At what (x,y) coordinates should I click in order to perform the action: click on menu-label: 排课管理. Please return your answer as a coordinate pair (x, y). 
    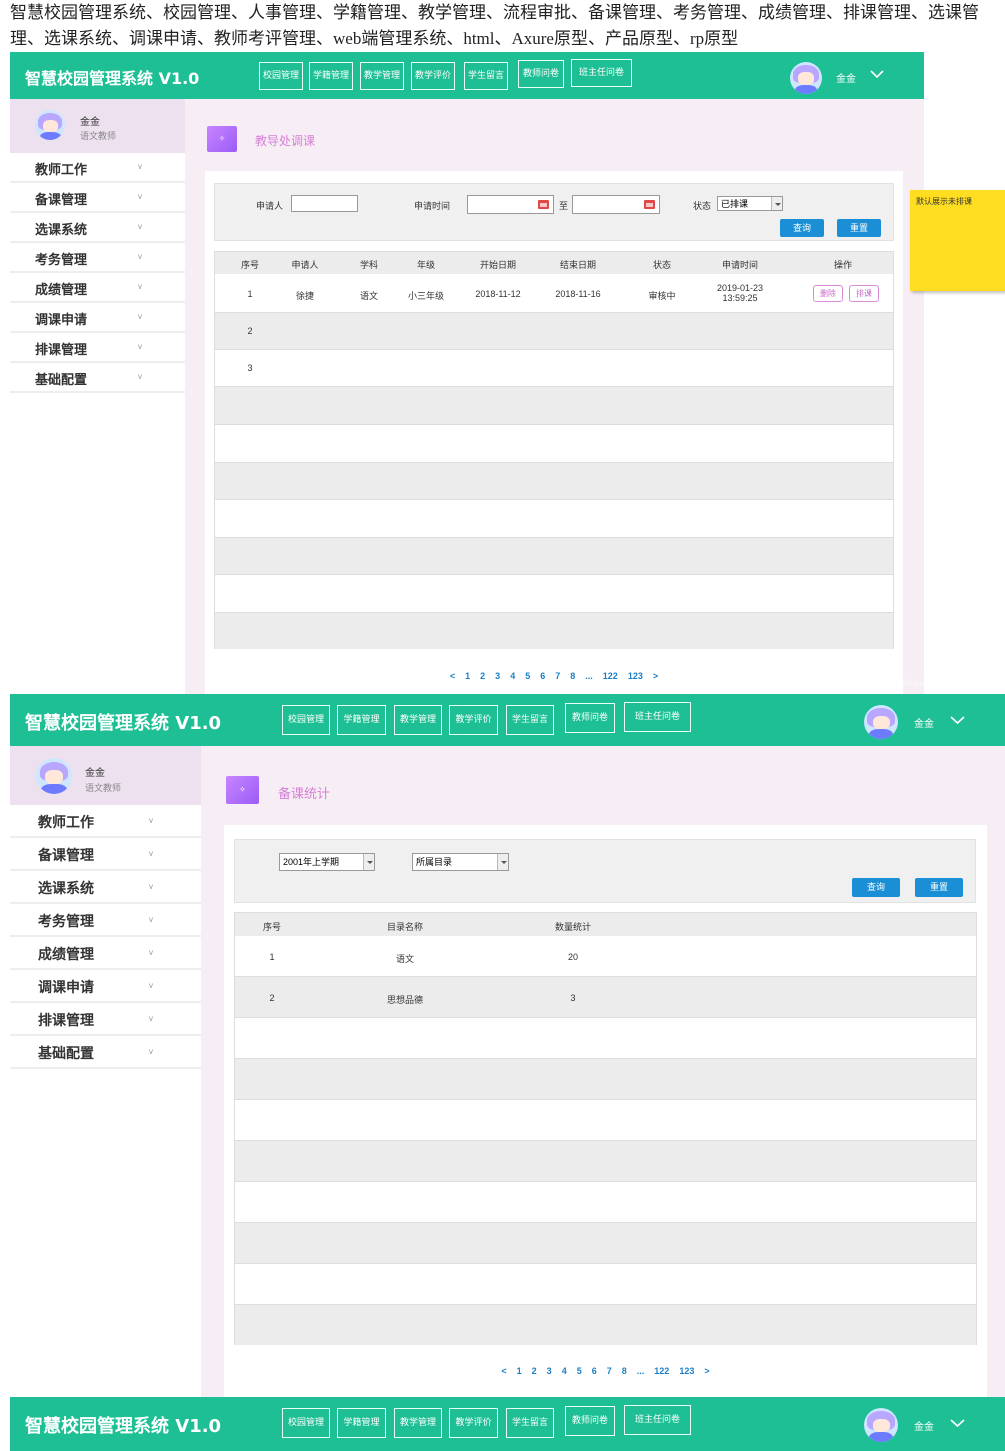
    Looking at the image, I should click on (66, 1021).